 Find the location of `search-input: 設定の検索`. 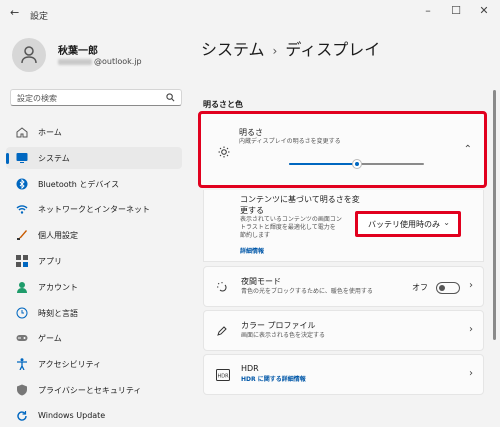

search-input: 設定の検索 is located at coordinates (96, 97).